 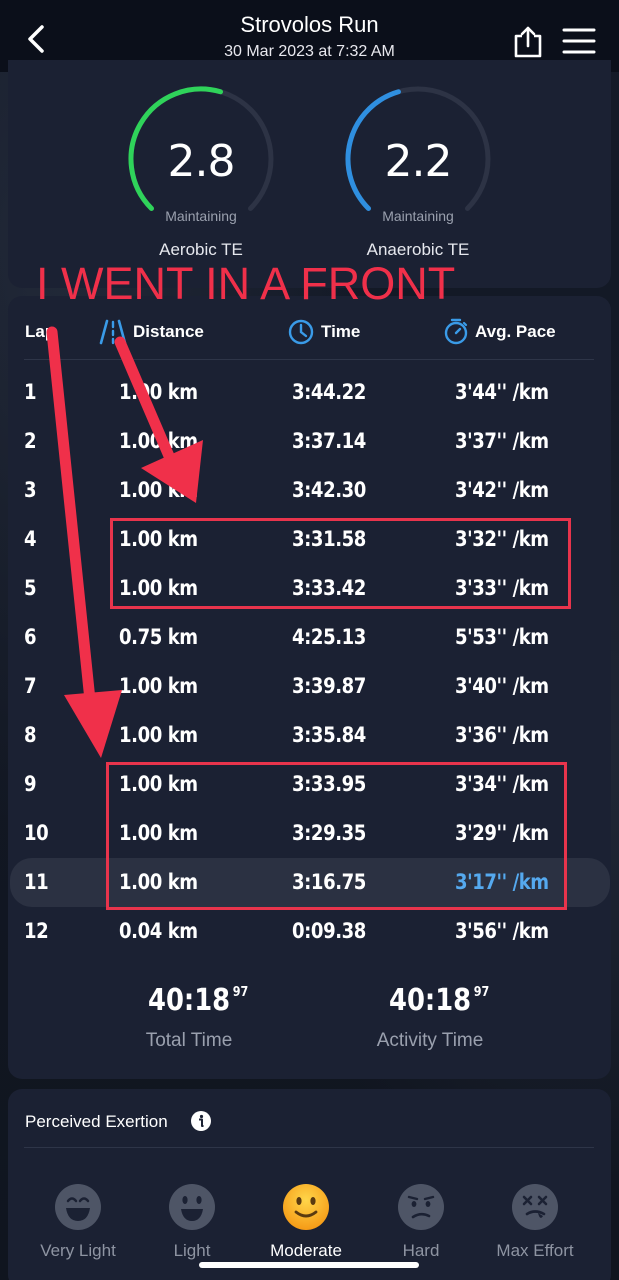 What do you see at coordinates (201, 161) in the screenshot?
I see `aerobic-te-value: 2.8` at bounding box center [201, 161].